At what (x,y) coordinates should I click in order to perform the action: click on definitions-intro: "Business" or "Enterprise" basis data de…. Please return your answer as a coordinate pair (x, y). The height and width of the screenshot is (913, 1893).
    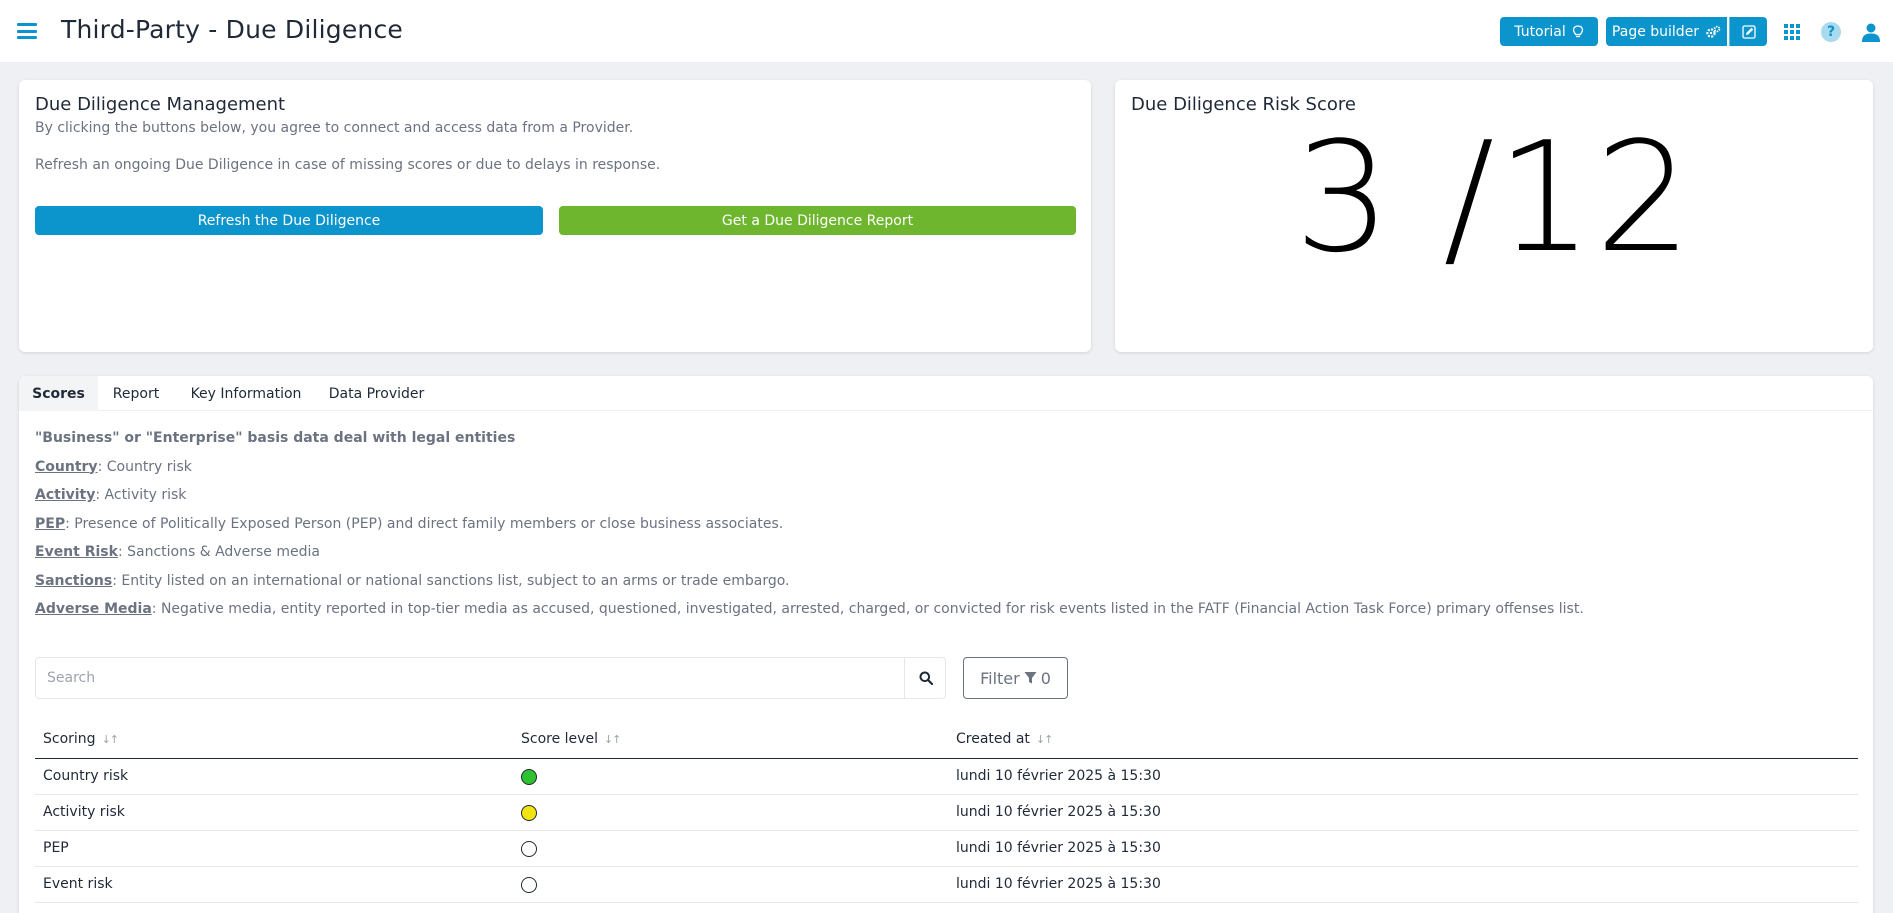
    Looking at the image, I should click on (275, 438).